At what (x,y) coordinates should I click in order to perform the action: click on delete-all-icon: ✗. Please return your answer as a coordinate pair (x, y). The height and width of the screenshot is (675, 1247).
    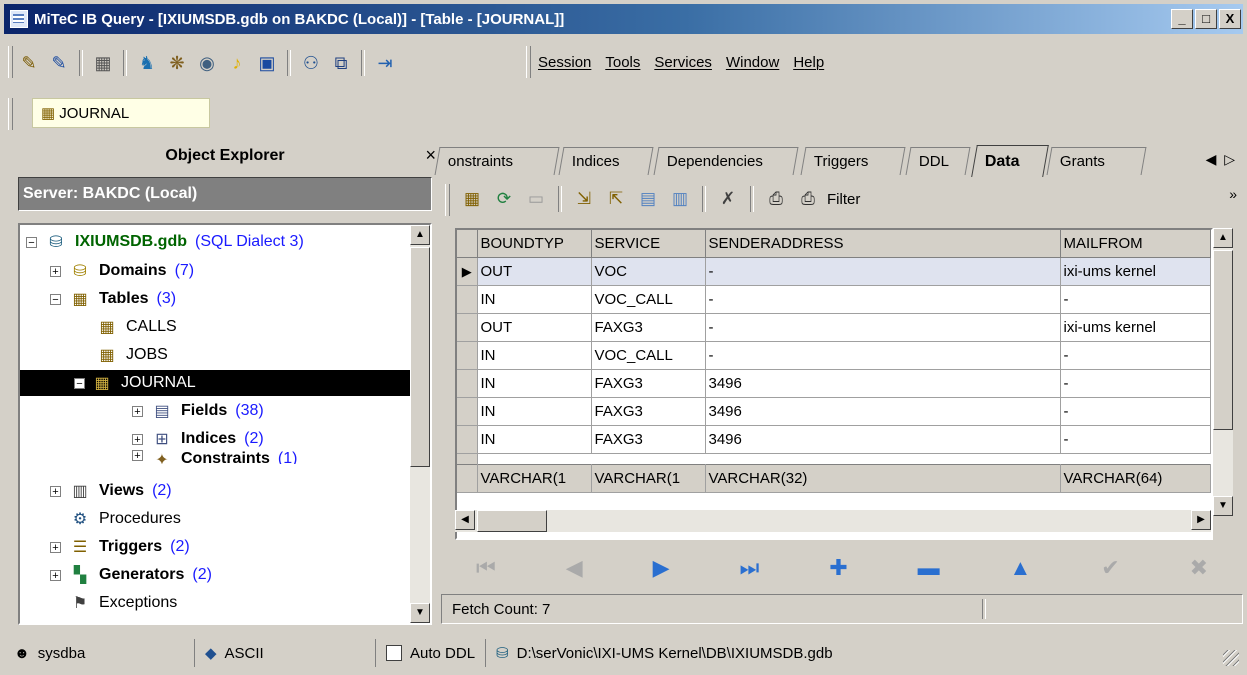
    Looking at the image, I should click on (728, 199).